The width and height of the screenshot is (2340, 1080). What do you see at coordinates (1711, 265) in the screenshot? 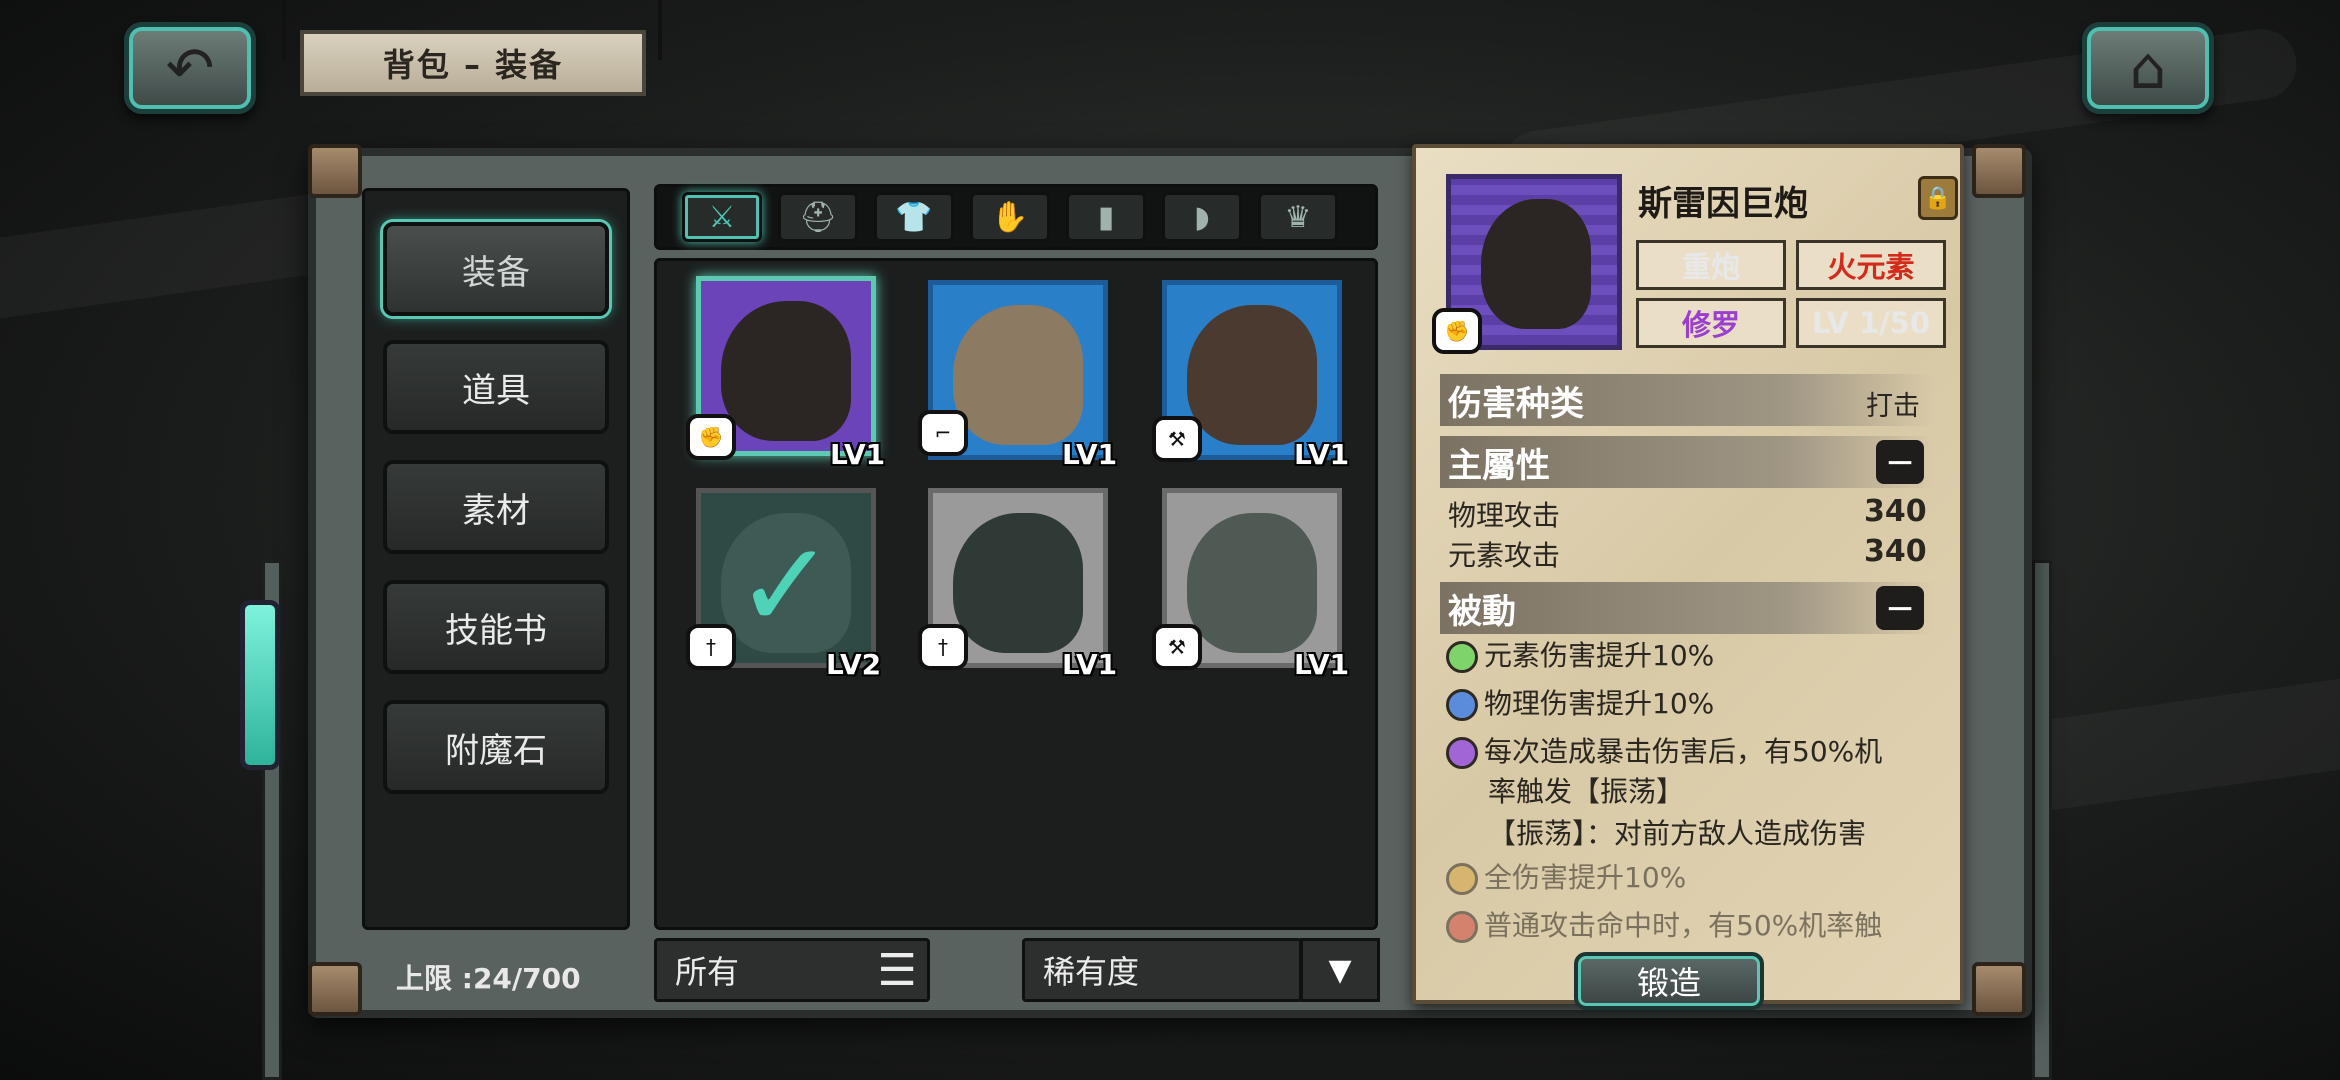
I see `weapon-type-tag: 重炮` at bounding box center [1711, 265].